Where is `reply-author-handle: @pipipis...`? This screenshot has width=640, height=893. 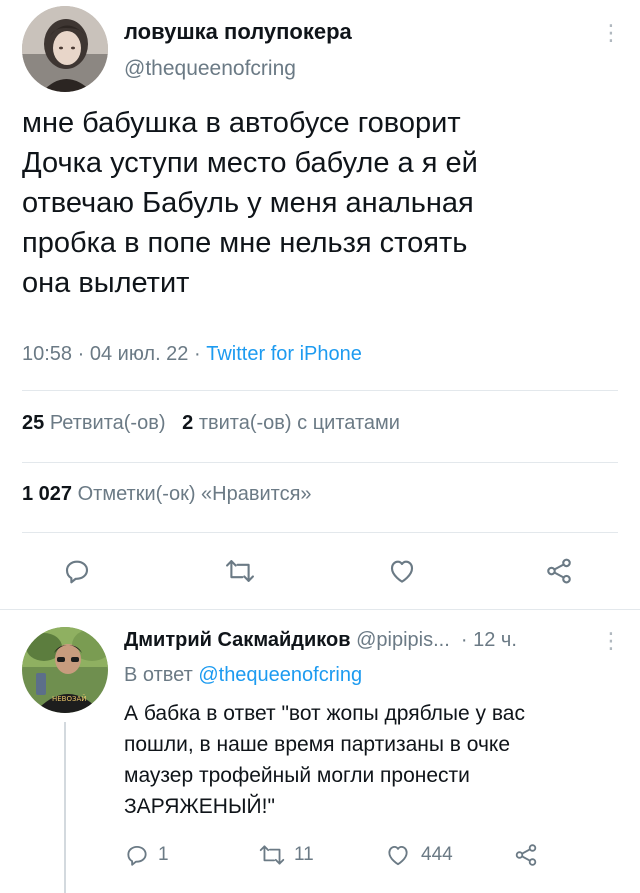 reply-author-handle: @pipipis... is located at coordinates (403, 640).